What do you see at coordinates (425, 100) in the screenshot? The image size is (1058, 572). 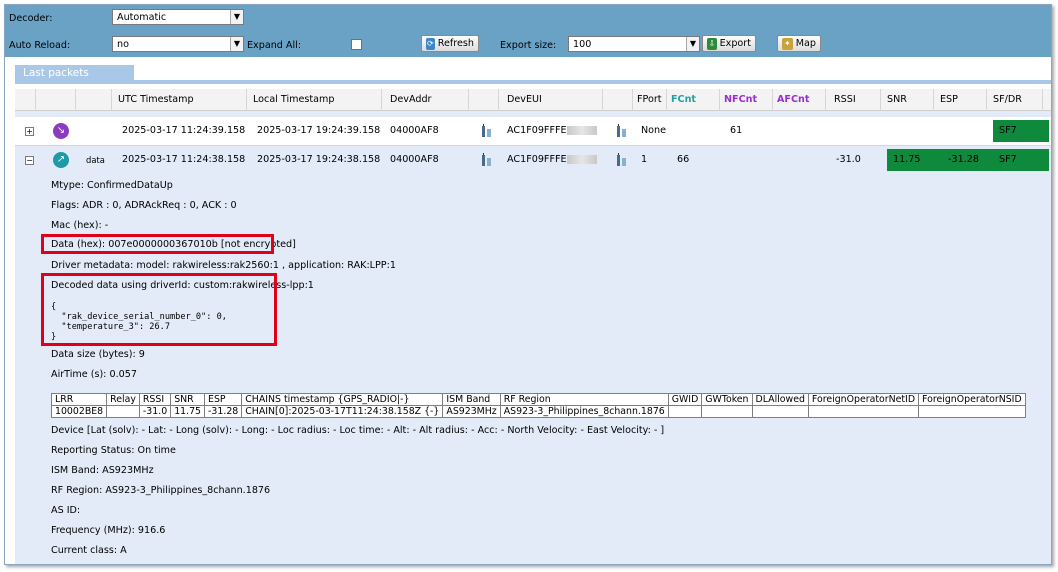 I see `header-devaddr: DevAddr` at bounding box center [425, 100].